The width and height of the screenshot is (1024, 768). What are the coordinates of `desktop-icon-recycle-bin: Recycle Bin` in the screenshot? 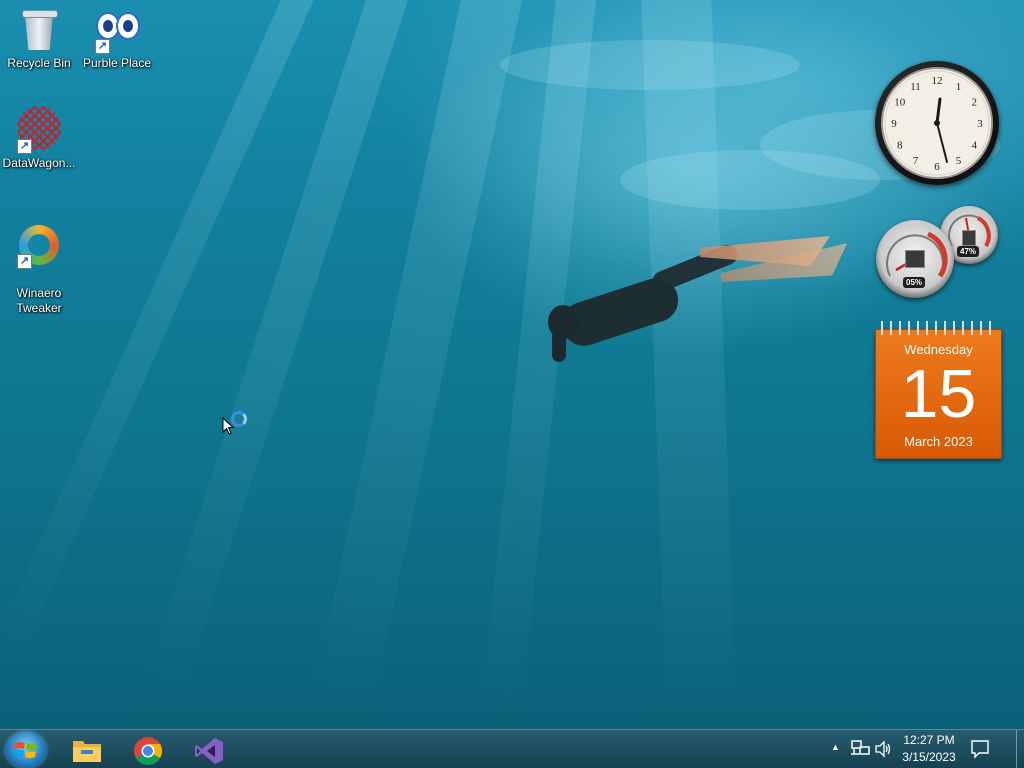 It's located at (39, 38).